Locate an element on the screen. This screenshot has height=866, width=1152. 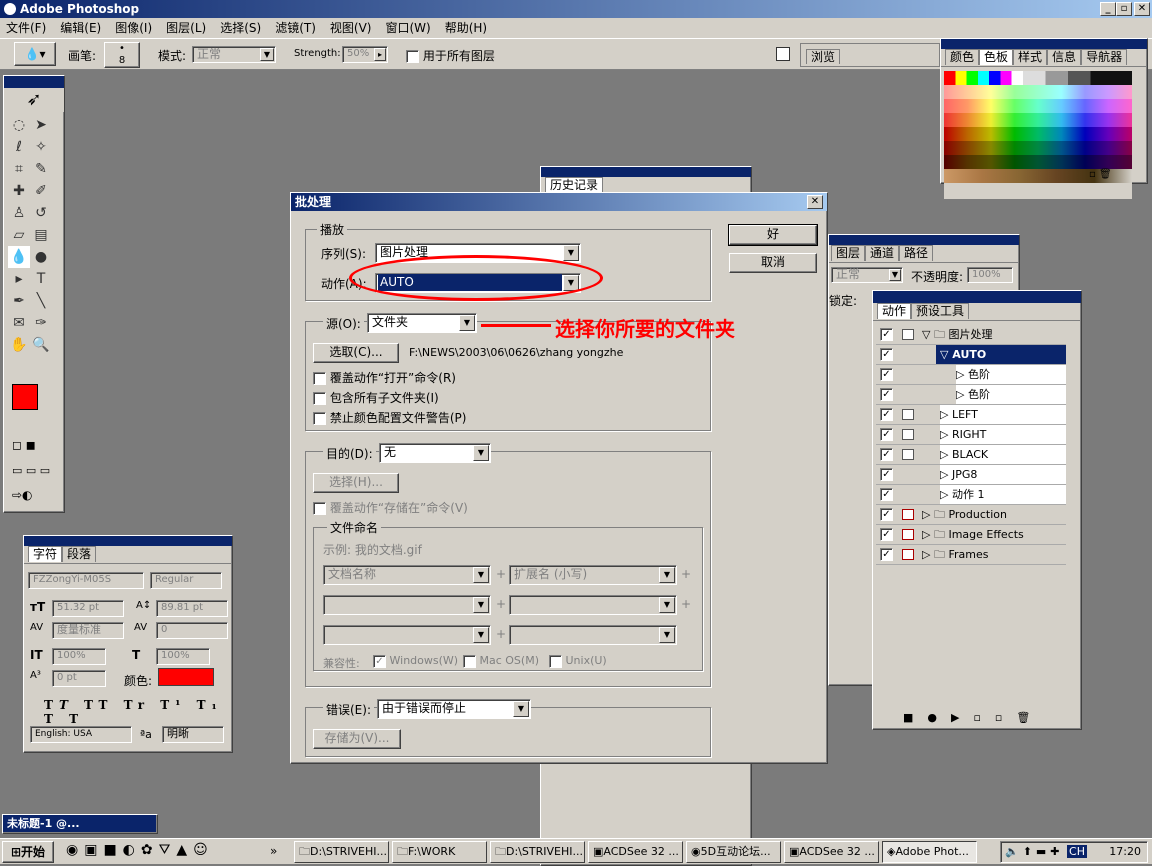
imageready-icon: ⇨◐ is located at coordinates (37, 497).